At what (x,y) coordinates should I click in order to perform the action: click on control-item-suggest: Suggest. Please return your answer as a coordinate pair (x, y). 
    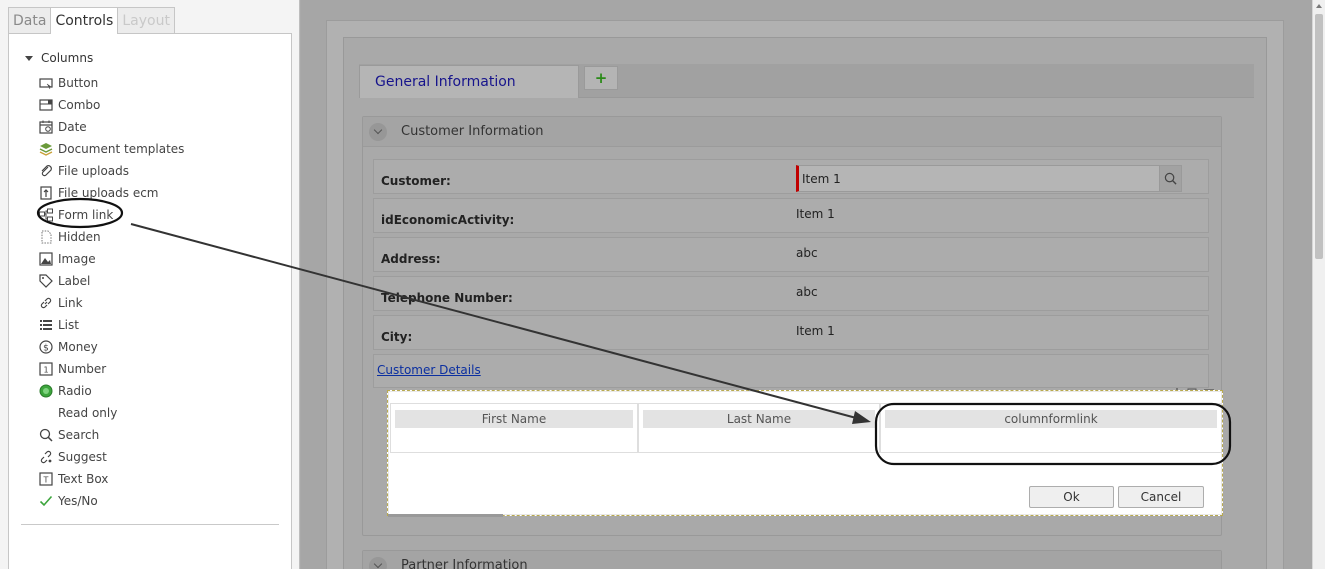
    Looking at the image, I should click on (111, 457).